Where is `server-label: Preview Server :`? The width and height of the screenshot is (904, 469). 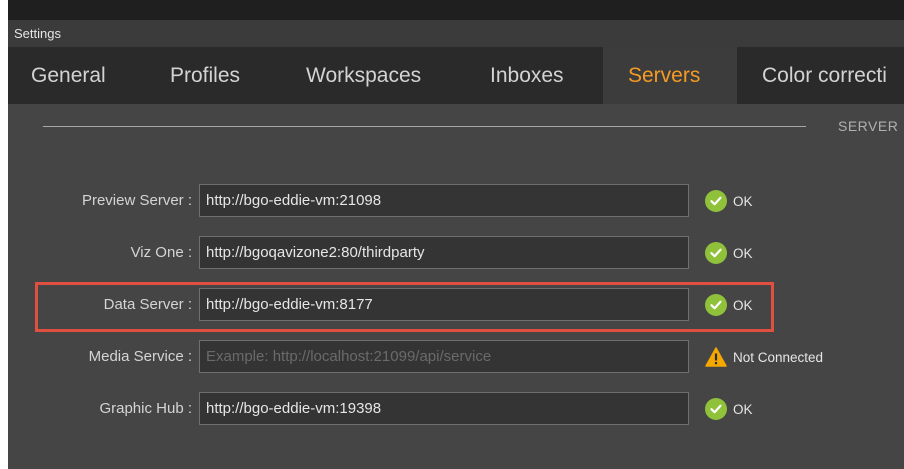
server-label: Preview Server : is located at coordinates (136, 200).